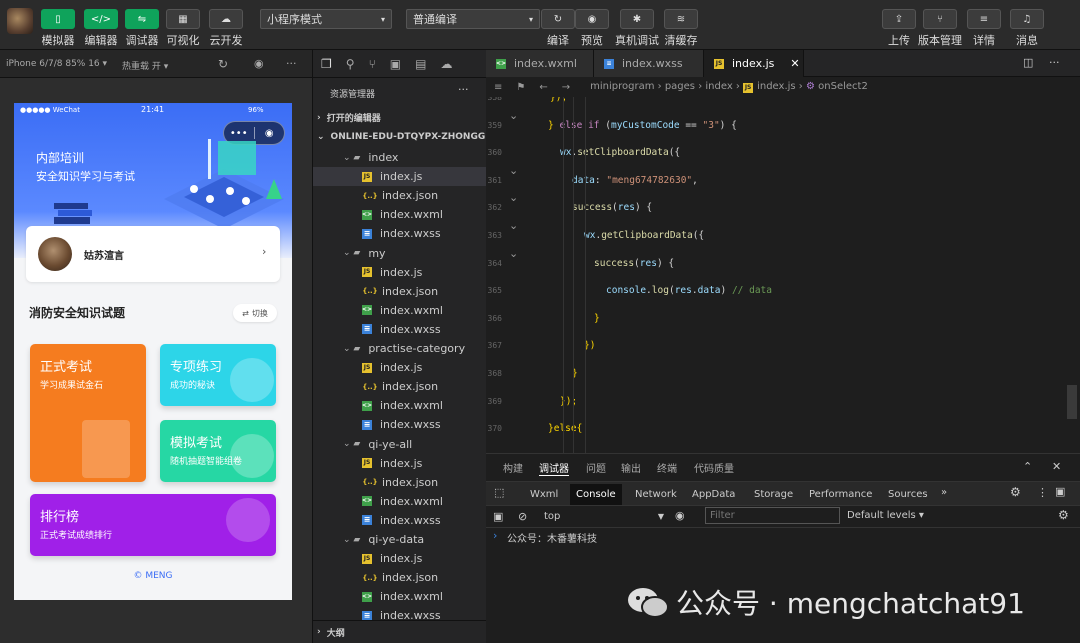 This screenshot has width=1080, height=643. I want to click on layers-toolbar-button: ≋ 清缓存, so click(681, 28).